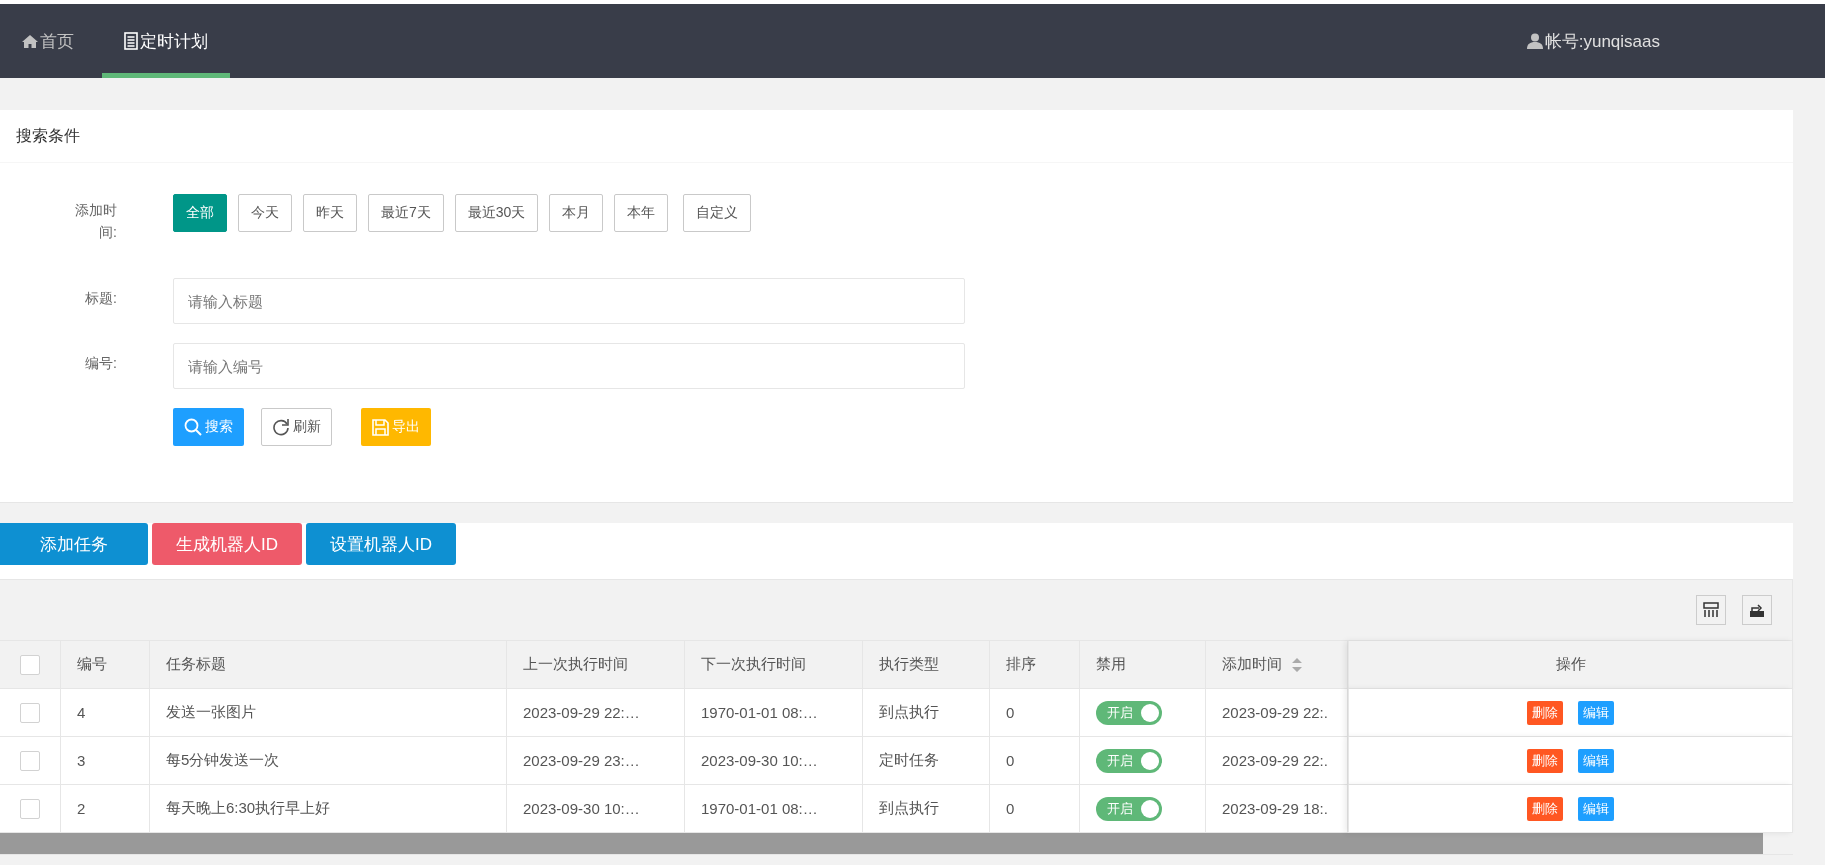  What do you see at coordinates (223, 760) in the screenshot?
I see `table-cell: 每5分钟发送一次` at bounding box center [223, 760].